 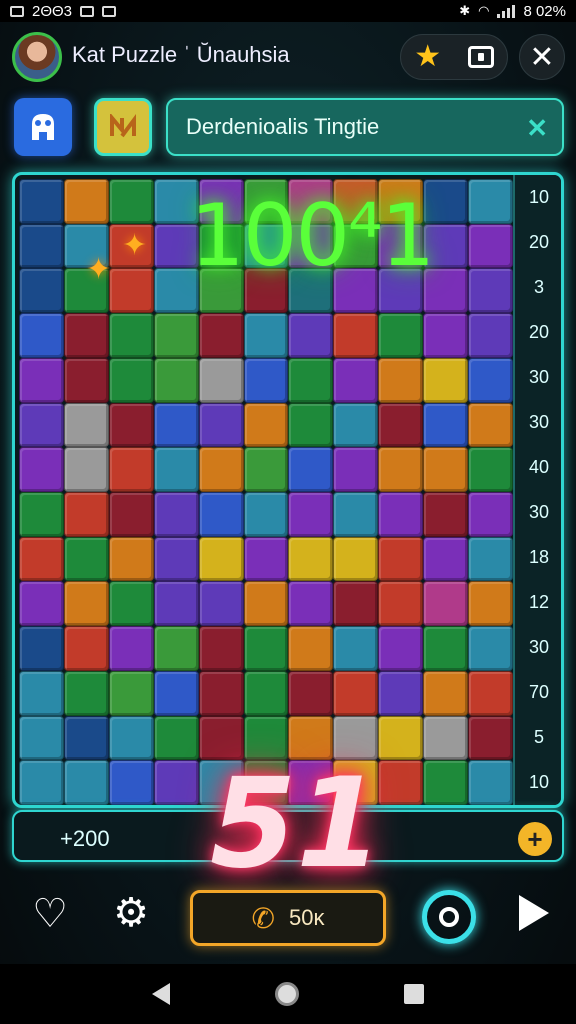 What do you see at coordinates (449, 917) in the screenshot?
I see `target-button` at bounding box center [449, 917].